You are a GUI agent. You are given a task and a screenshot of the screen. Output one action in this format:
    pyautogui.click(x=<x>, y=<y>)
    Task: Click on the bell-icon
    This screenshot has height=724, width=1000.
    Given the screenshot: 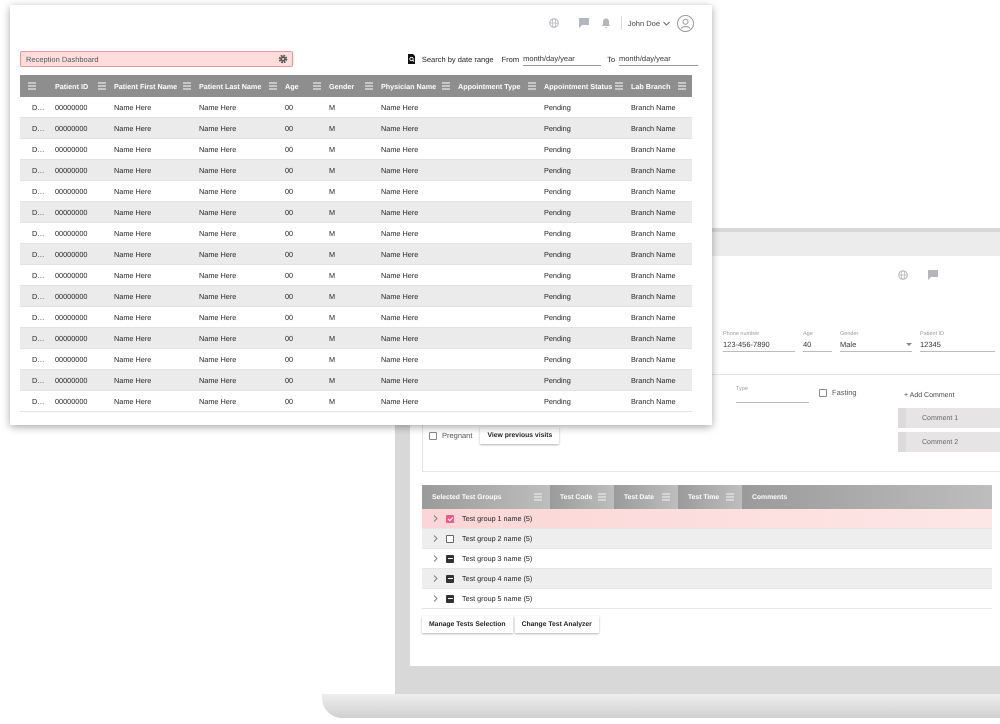 What is the action you would take?
    pyautogui.click(x=605, y=23)
    